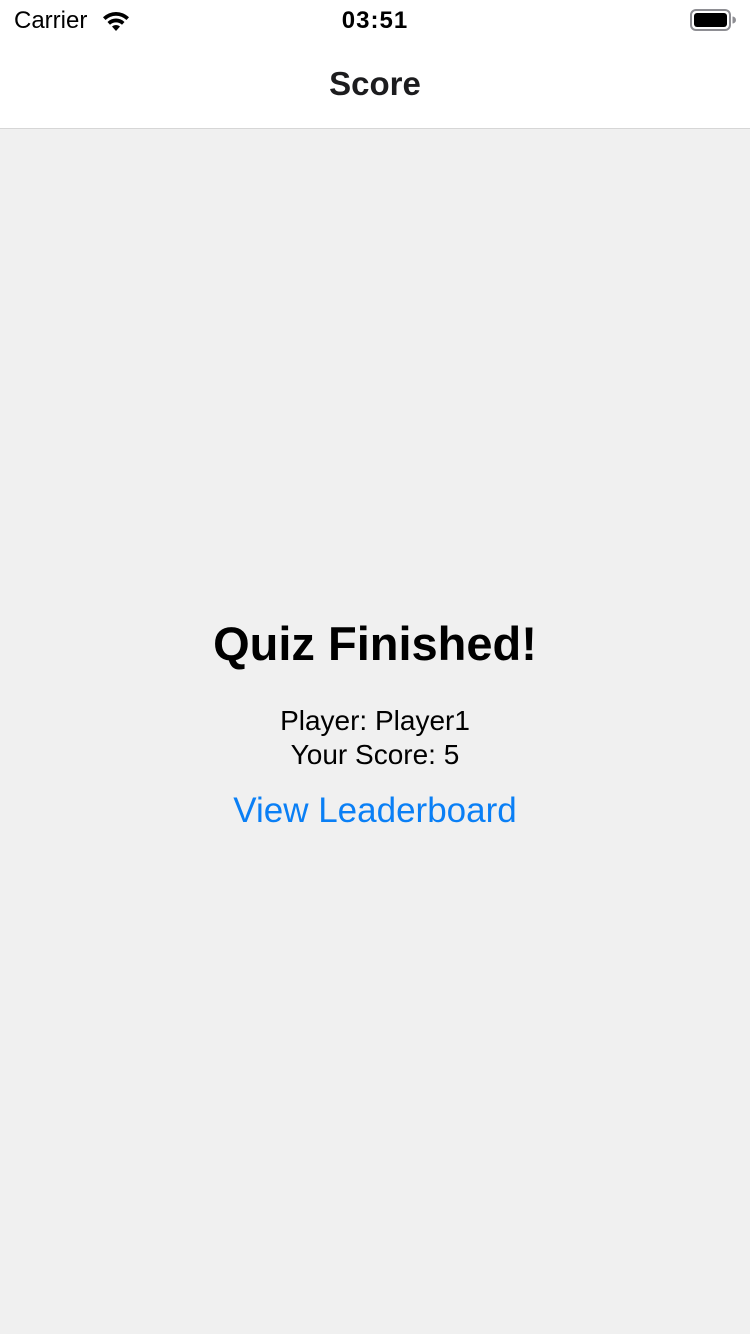 This screenshot has height=1334, width=750. I want to click on view-leaderboard-button: View Leaderboard, so click(375, 811).